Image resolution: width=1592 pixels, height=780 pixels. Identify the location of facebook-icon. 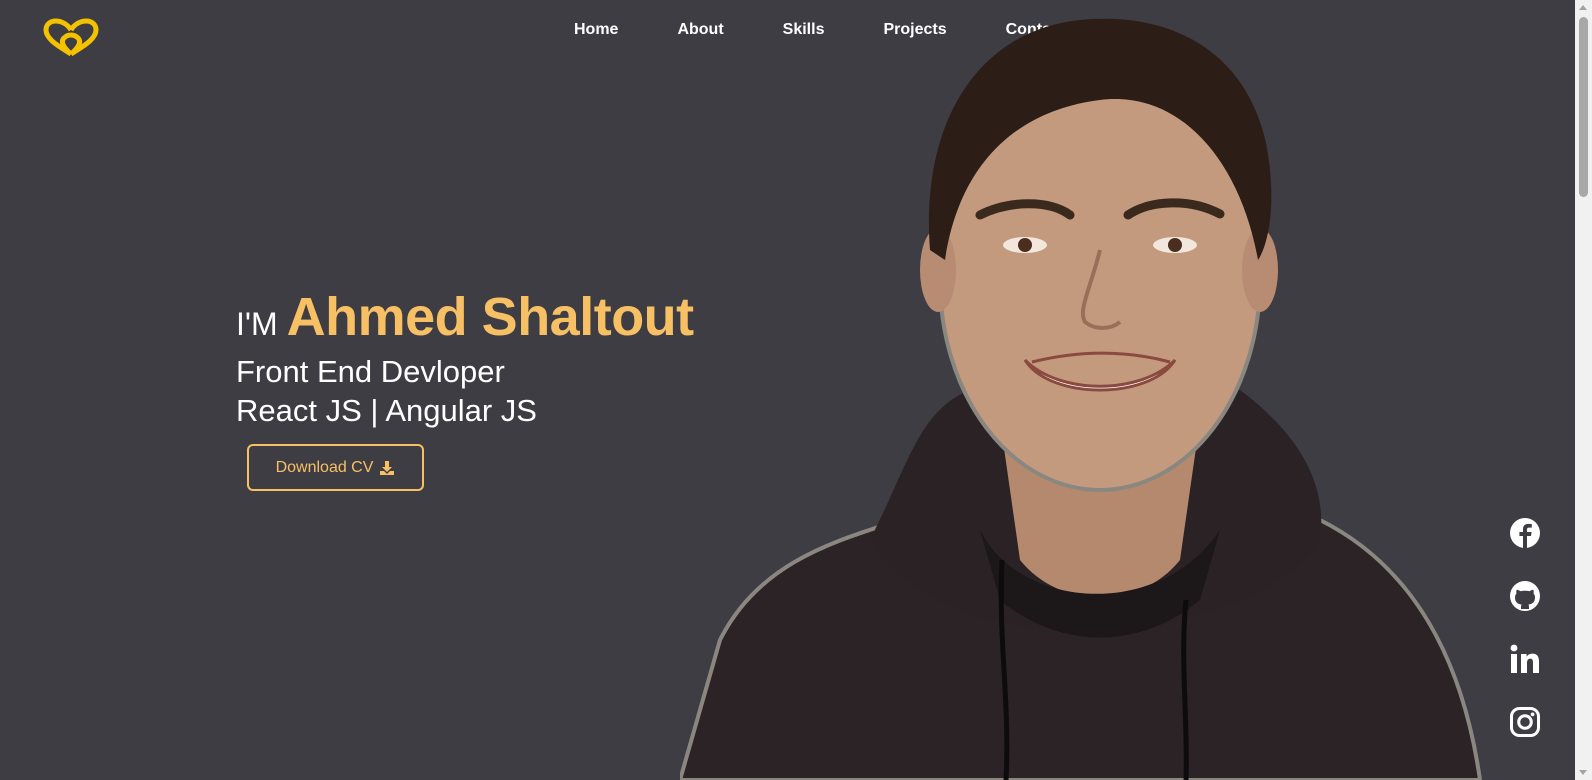
(1525, 533).